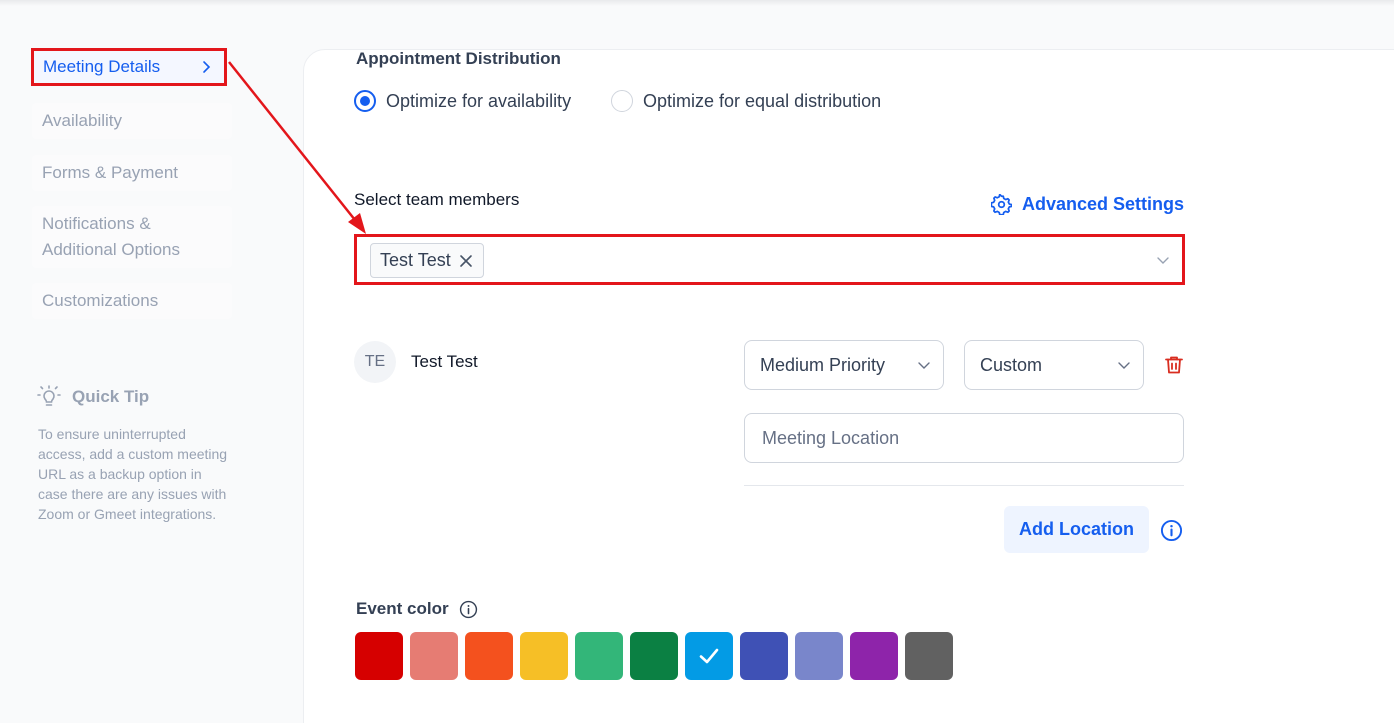 The width and height of the screenshot is (1394, 723). What do you see at coordinates (1054, 365) in the screenshot?
I see `meeting-type-select: Custom` at bounding box center [1054, 365].